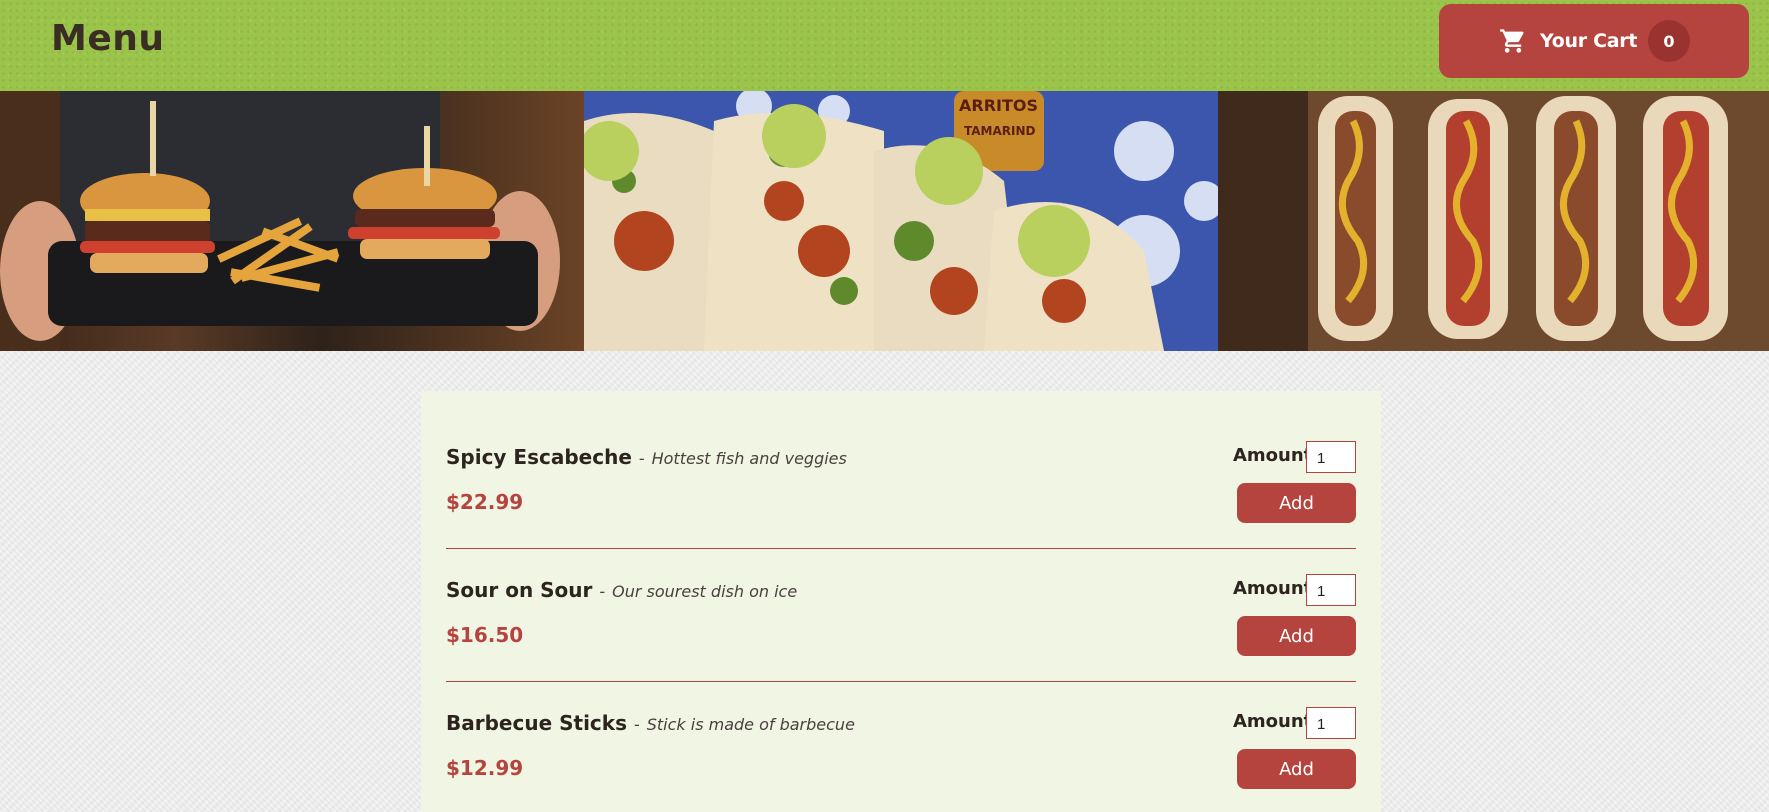 Image resolution: width=1769 pixels, height=812 pixels. I want to click on cart-button: Your Cart 0, so click(1594, 41).